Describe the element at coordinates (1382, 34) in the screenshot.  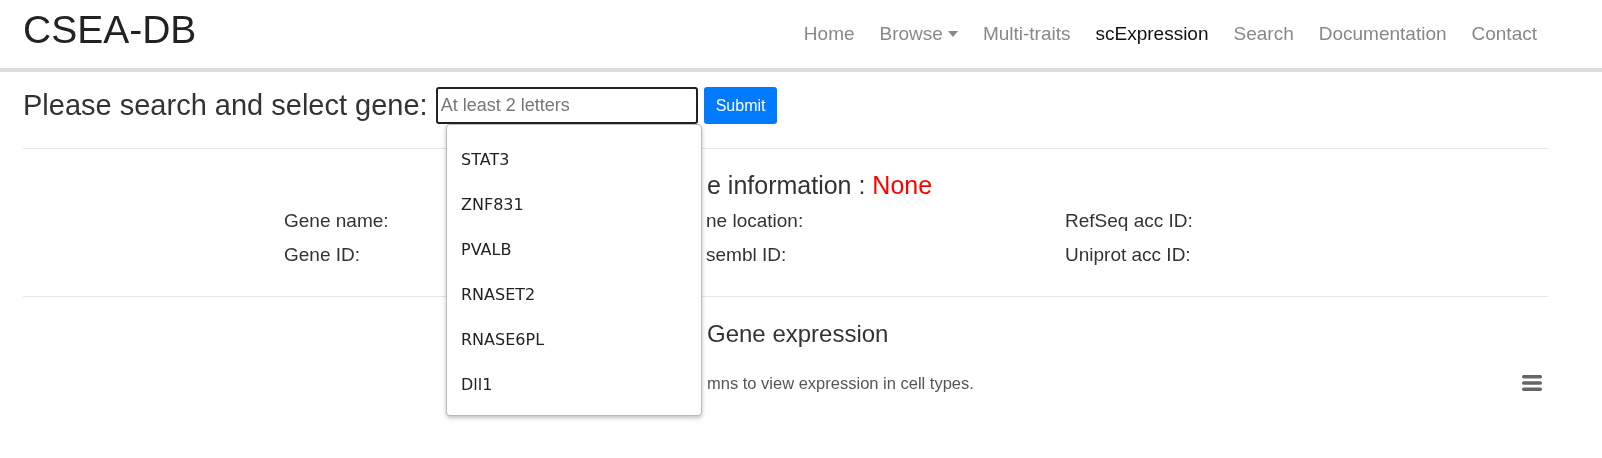
I see `nav-link: Documentation` at that location.